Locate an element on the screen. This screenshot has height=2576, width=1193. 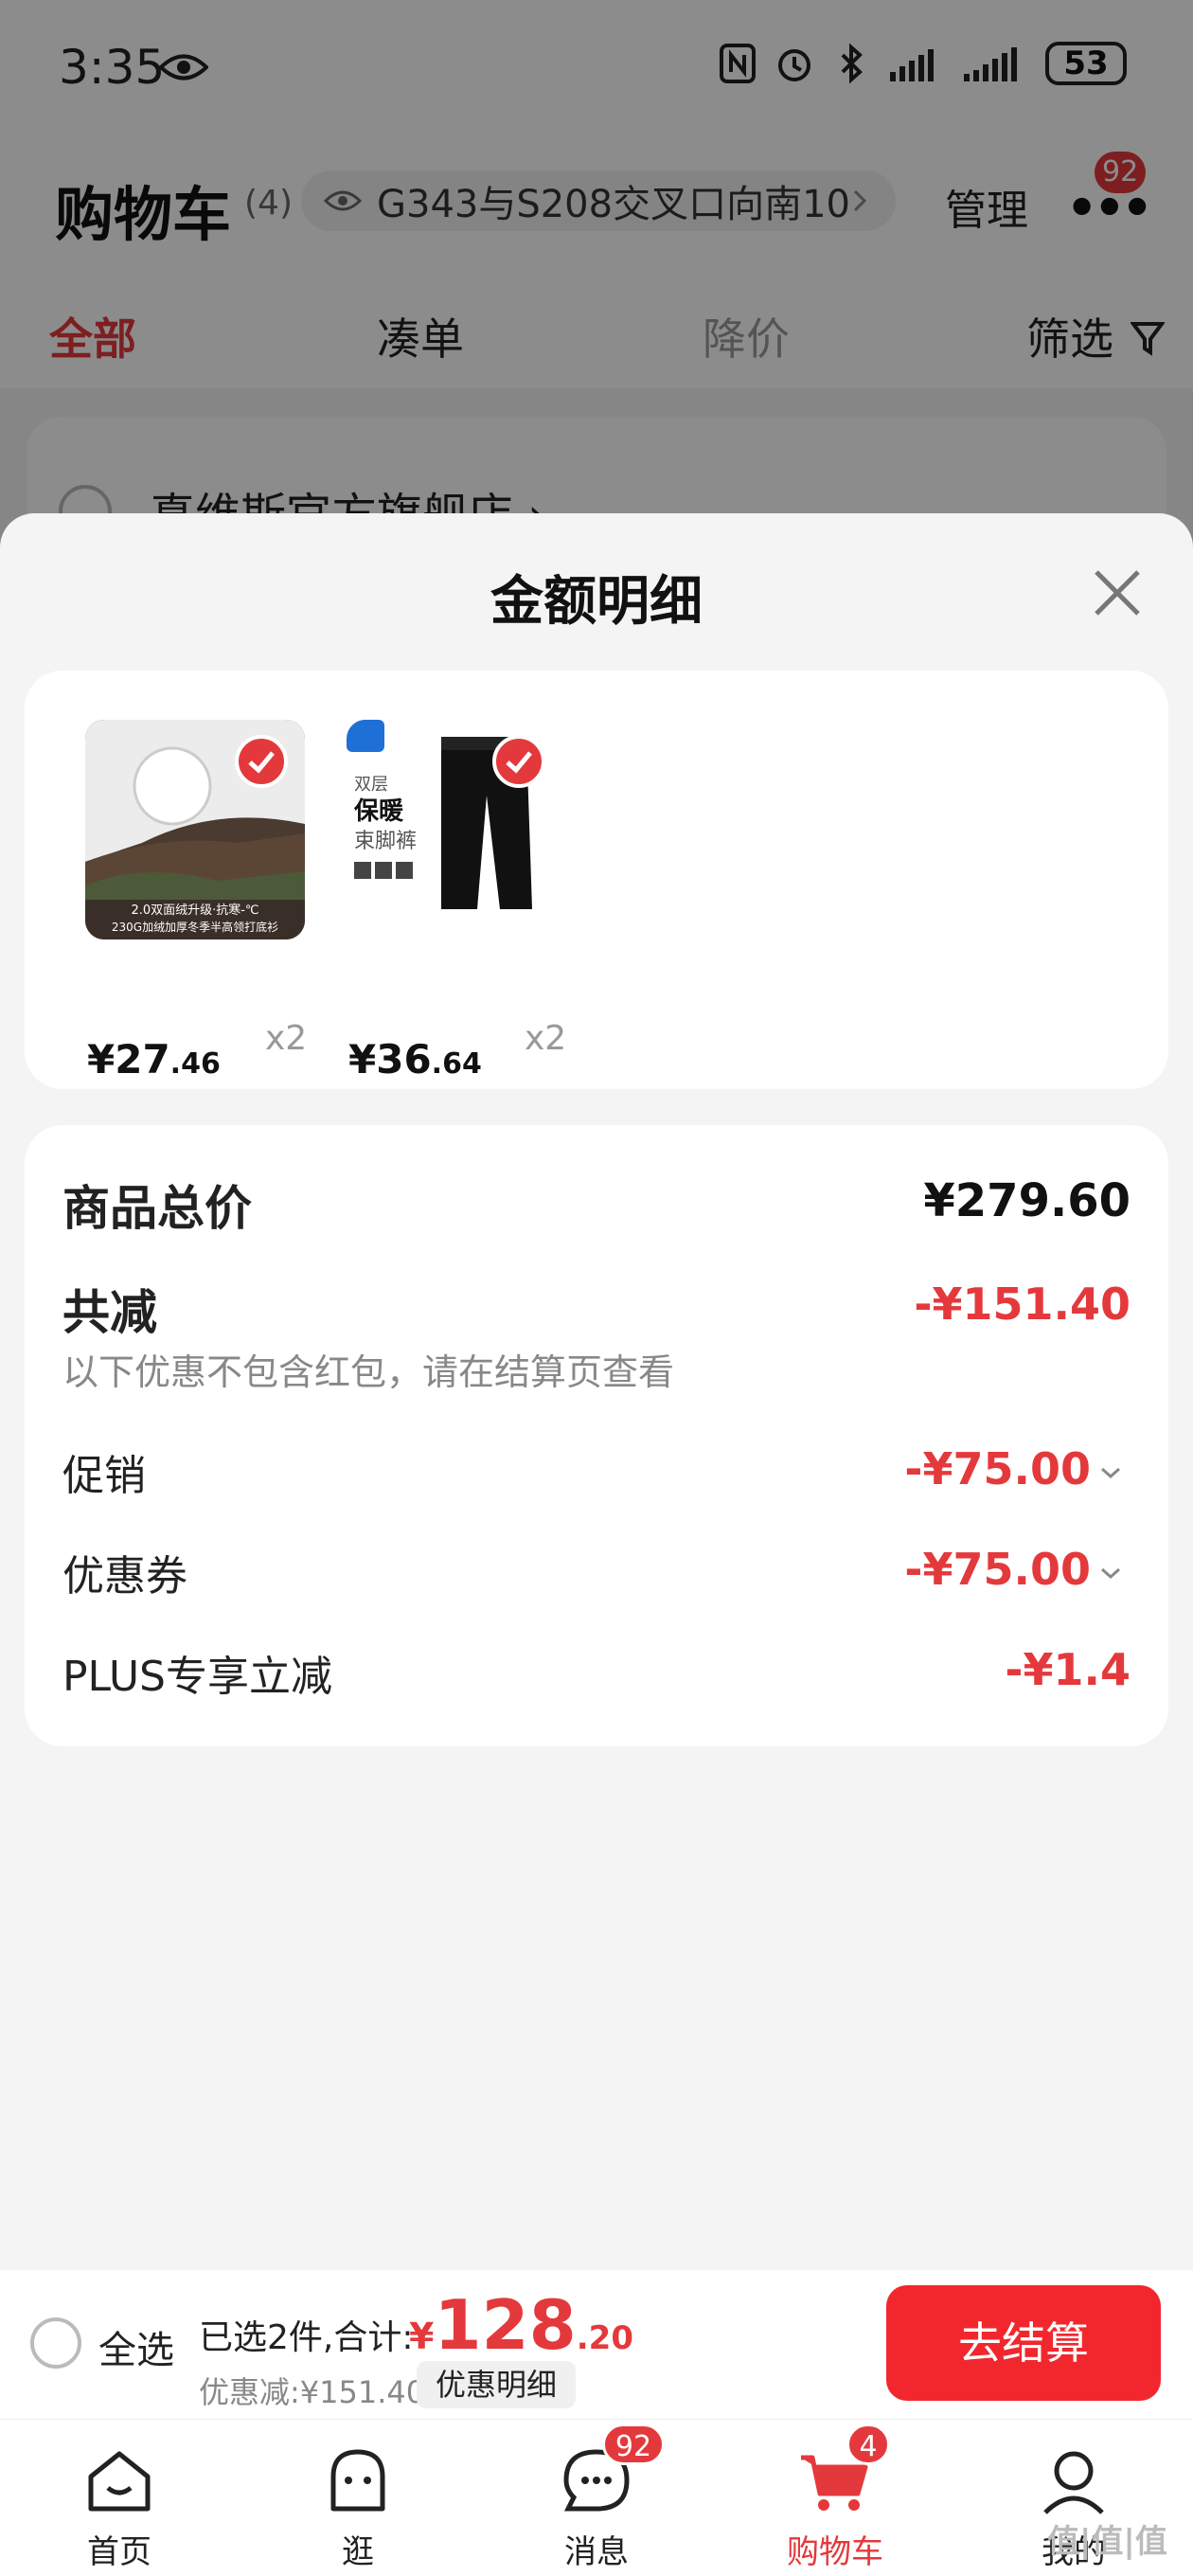
bottom-nav: 首页 逛 92 消息 4 购物车 我的 is located at coordinates (596, 2497).